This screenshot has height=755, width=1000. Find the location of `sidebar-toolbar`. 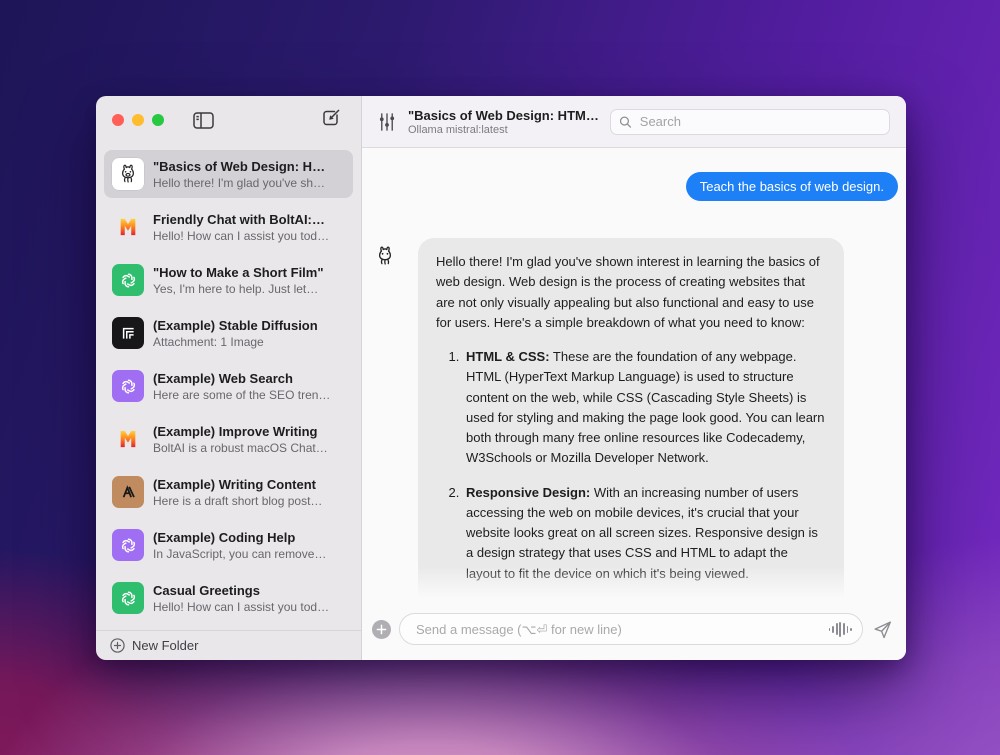

sidebar-toolbar is located at coordinates (228, 120).